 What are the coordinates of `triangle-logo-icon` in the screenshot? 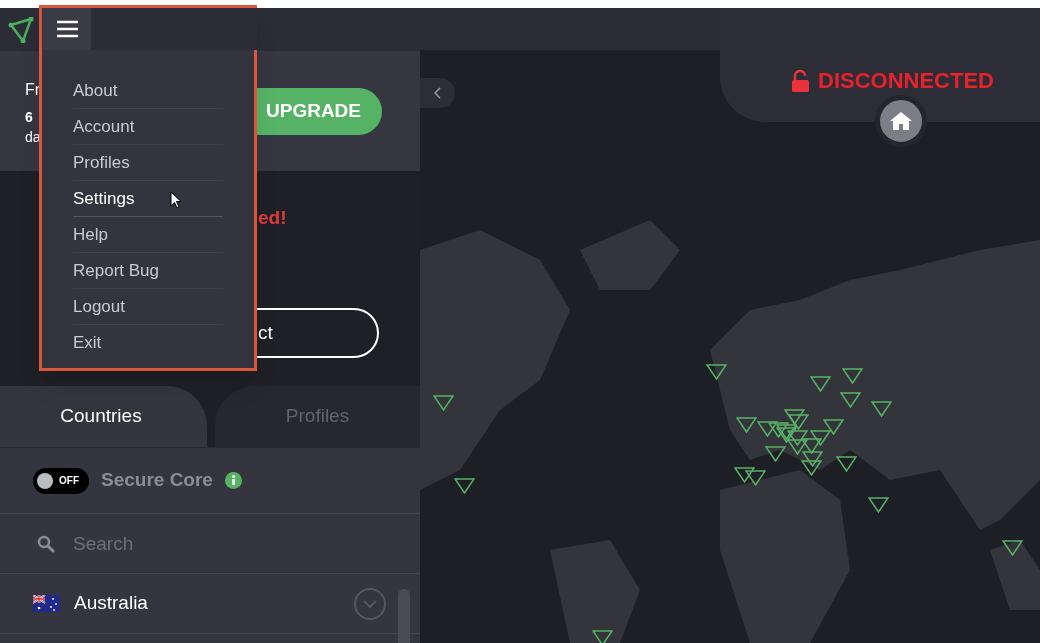 It's located at (21, 29).